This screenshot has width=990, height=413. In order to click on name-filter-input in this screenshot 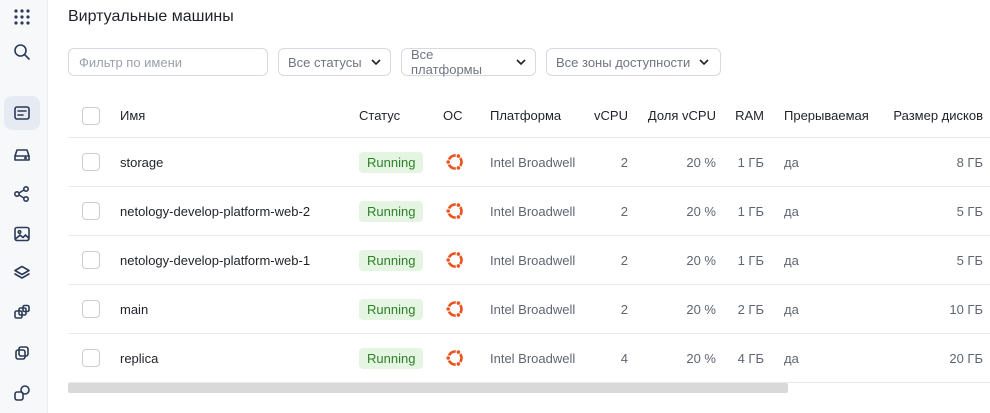, I will do `click(168, 62)`.